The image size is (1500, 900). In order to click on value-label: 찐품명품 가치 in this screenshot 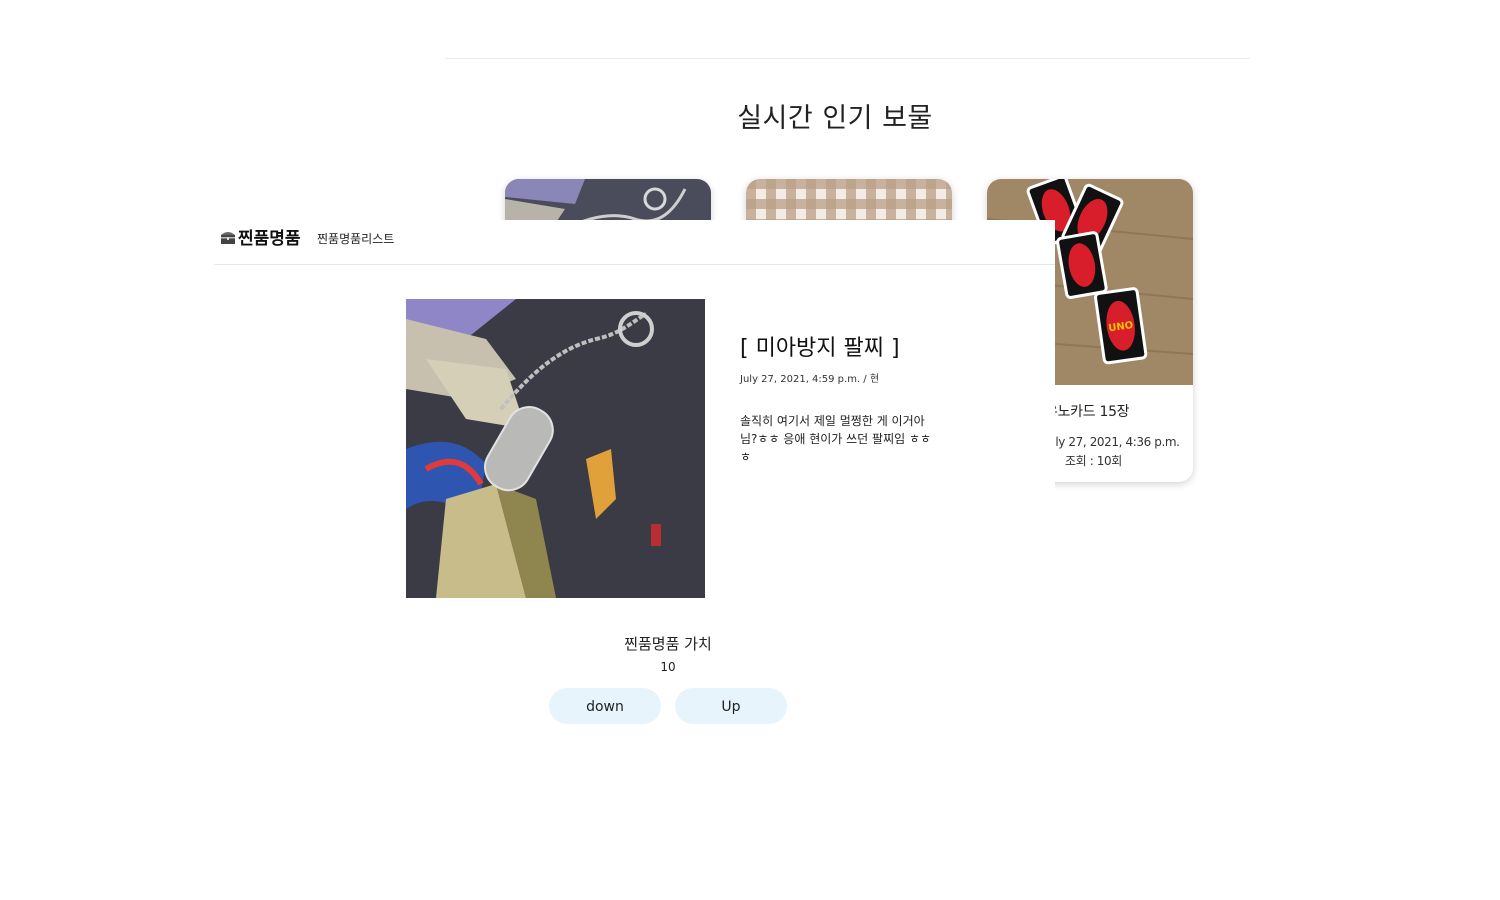, I will do `click(668, 644)`.